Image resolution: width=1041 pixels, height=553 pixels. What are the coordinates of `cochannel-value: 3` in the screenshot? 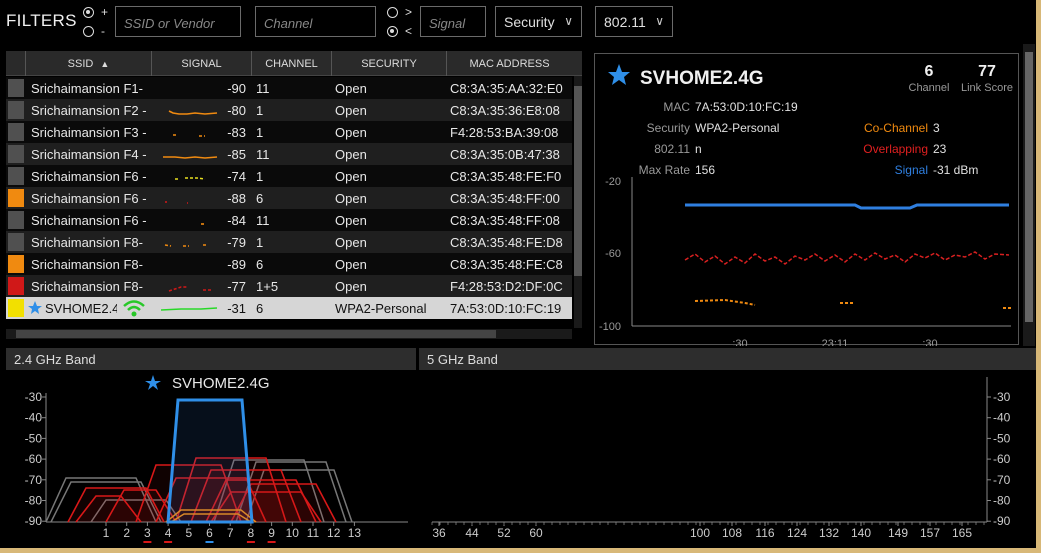 It's located at (936, 128).